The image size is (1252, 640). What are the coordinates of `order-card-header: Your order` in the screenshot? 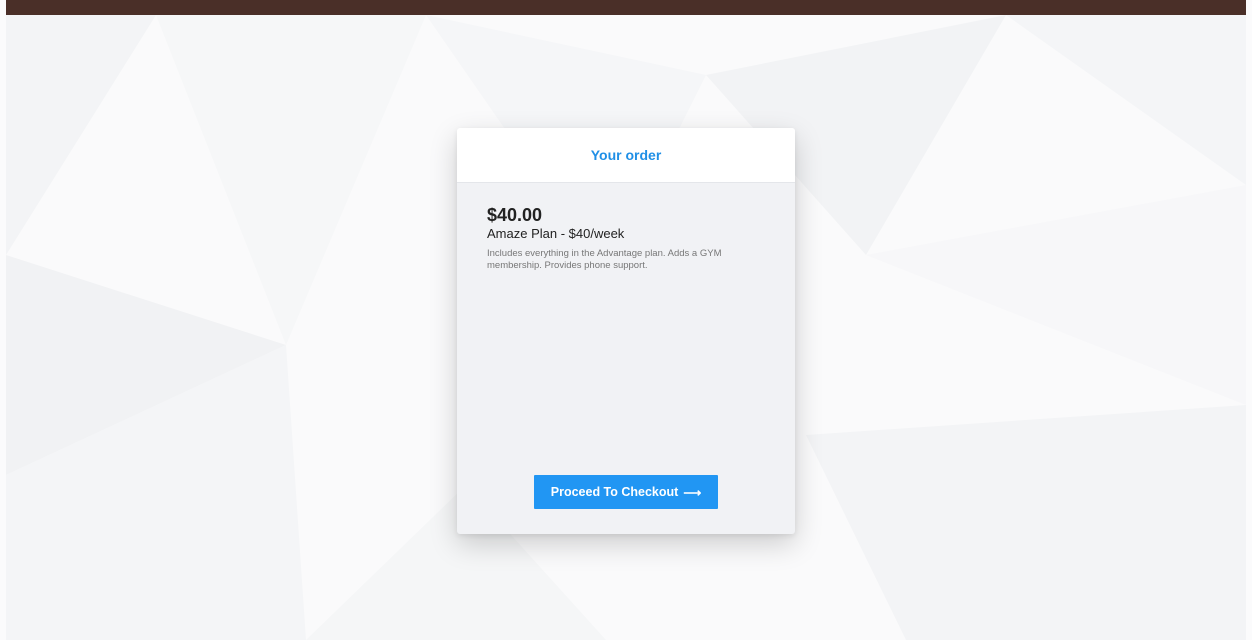 It's located at (626, 155).